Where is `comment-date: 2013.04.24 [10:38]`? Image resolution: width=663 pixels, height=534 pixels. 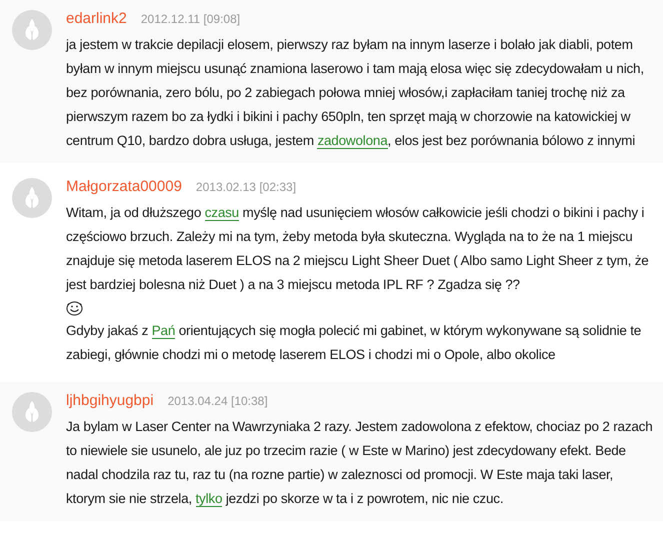 comment-date: 2013.04.24 [10:38] is located at coordinates (218, 401).